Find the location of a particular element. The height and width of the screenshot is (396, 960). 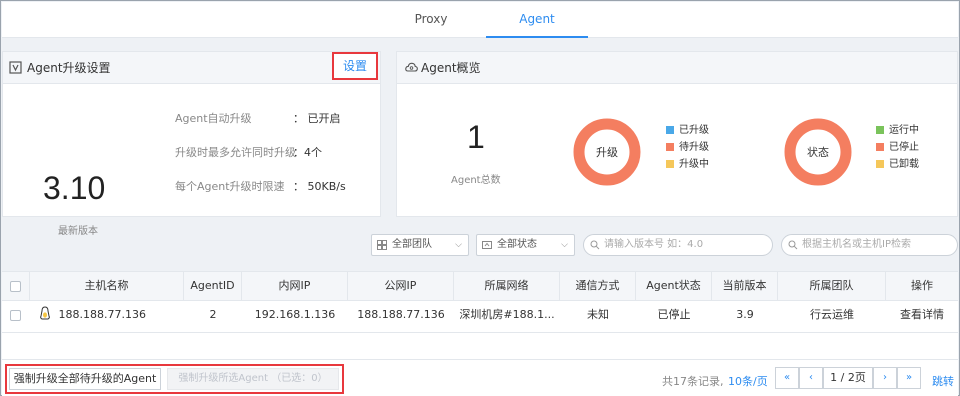

first-page-button: « is located at coordinates (787, 378).